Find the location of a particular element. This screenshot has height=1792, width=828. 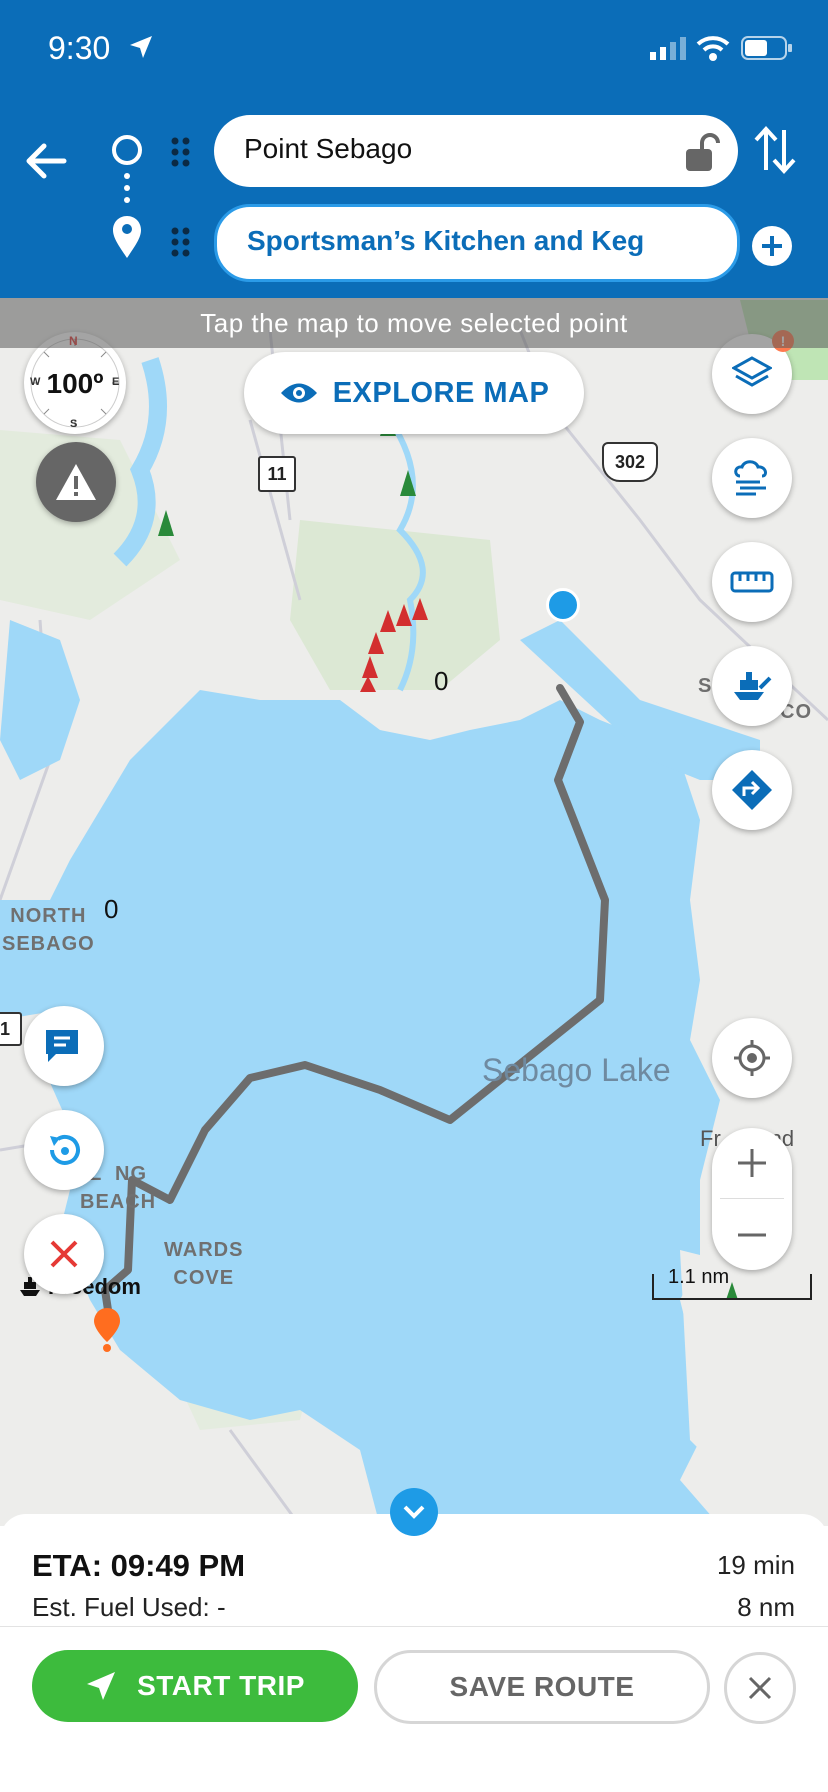

origin-text: Point Sebago is located at coordinates (328, 148).